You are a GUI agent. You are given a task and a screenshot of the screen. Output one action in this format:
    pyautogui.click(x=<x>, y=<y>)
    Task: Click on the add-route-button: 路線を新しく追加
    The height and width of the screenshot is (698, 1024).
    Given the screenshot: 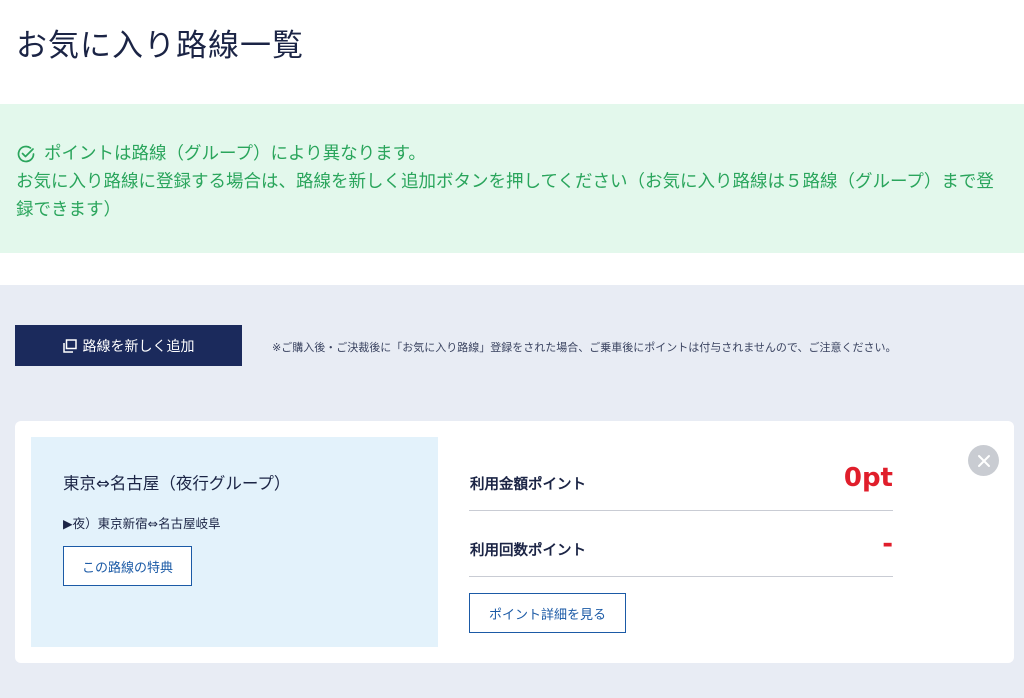 What is the action you would take?
    pyautogui.click(x=128, y=345)
    